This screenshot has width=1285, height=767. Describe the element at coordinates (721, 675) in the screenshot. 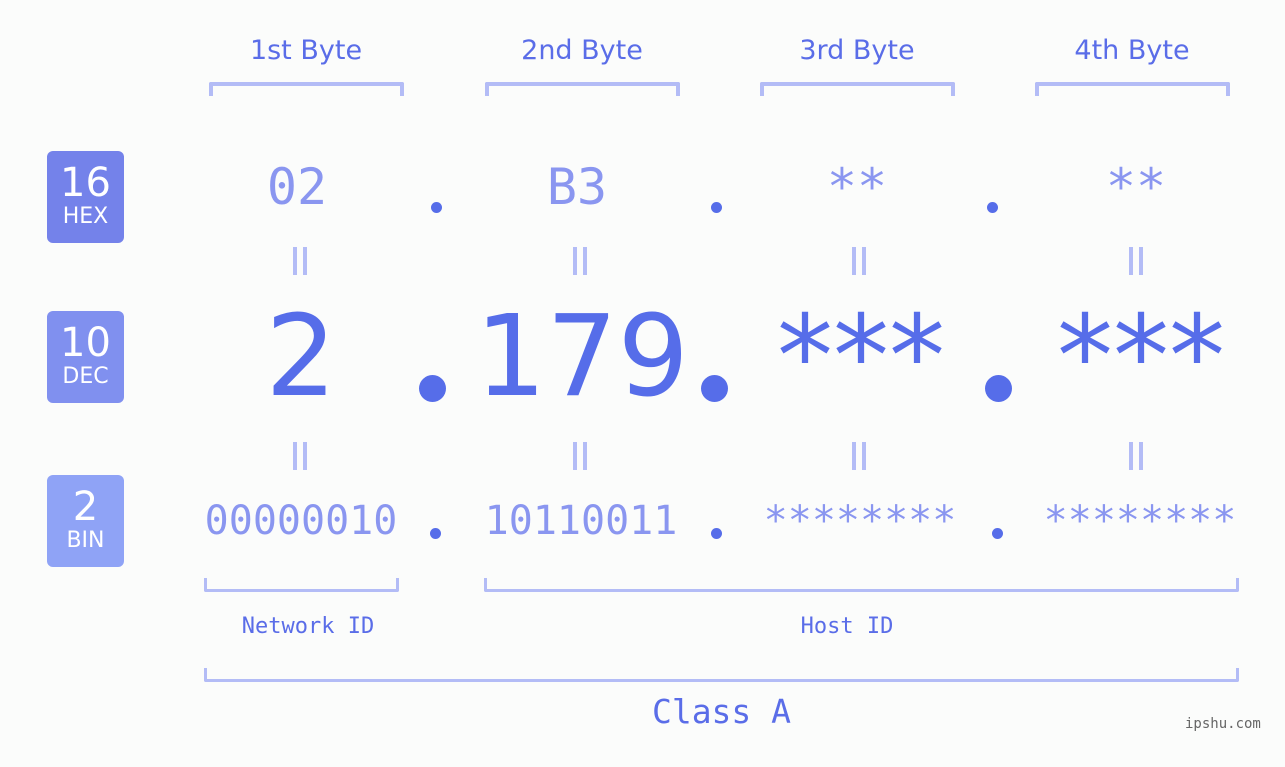

I see `class-bracket` at that location.